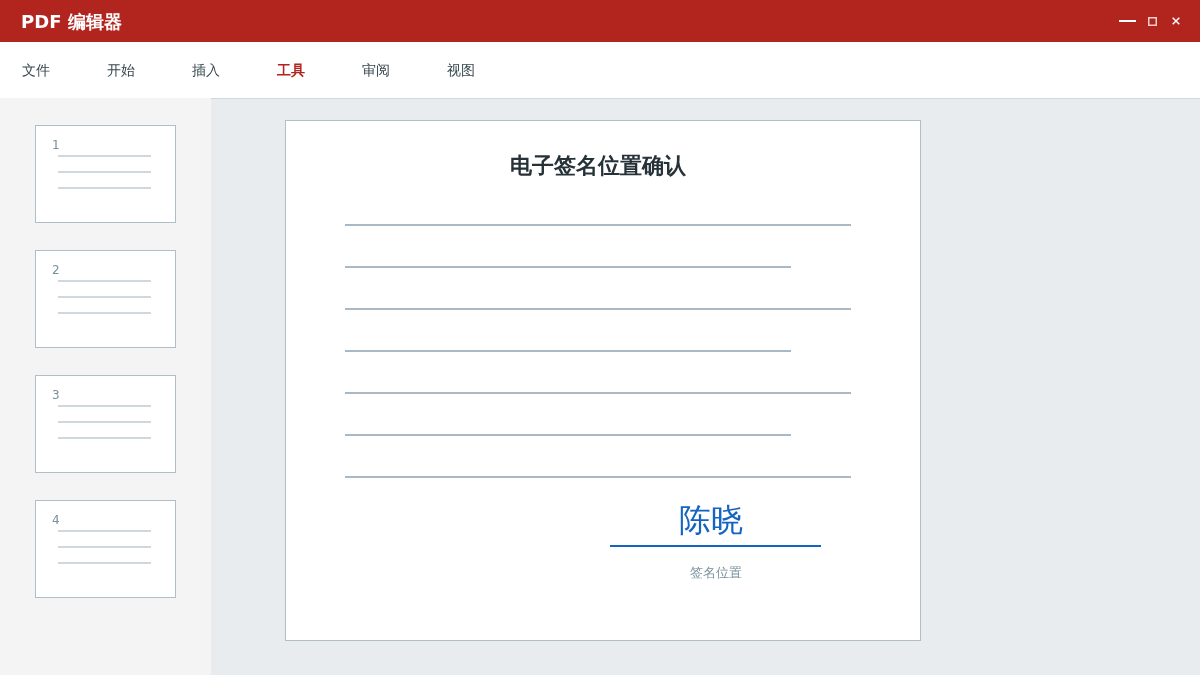 The image size is (1200, 675). Describe the element at coordinates (71, 21) in the screenshot. I see `app-title: PDF 编辑器` at that location.